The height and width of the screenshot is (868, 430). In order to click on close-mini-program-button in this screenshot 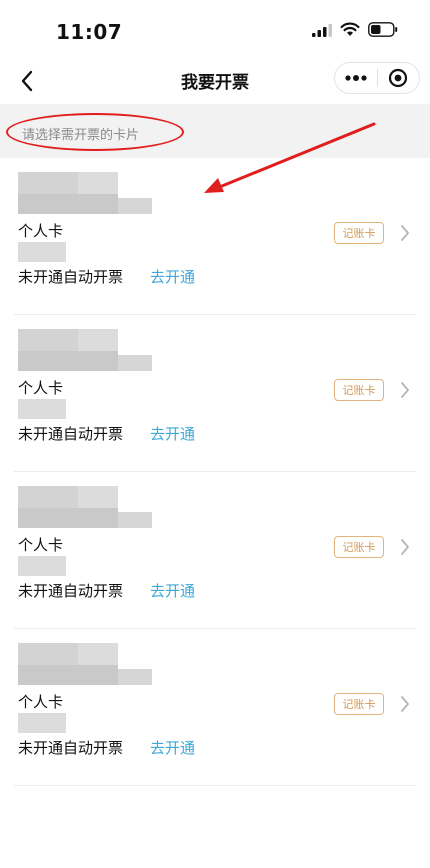, I will do `click(398, 78)`.